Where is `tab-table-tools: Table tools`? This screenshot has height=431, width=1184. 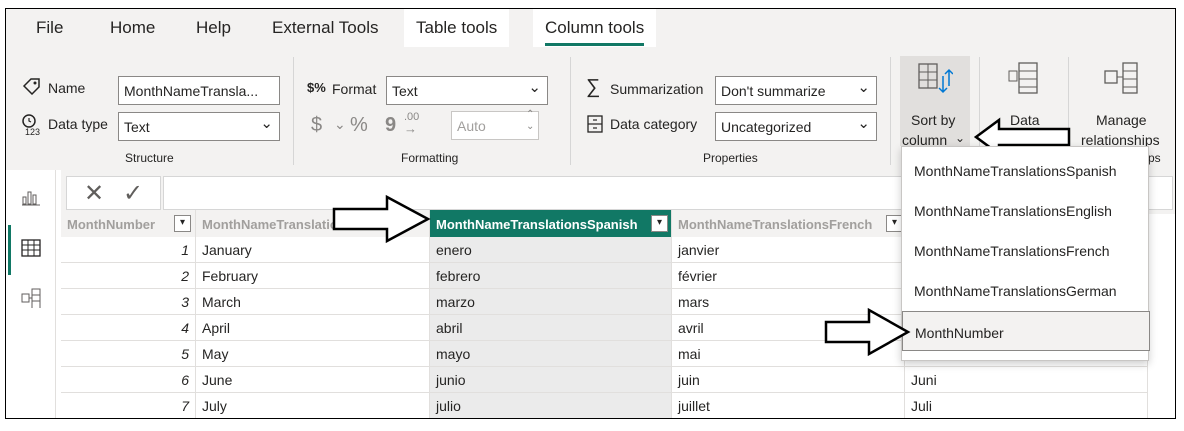
tab-table-tools: Table tools is located at coordinates (457, 28).